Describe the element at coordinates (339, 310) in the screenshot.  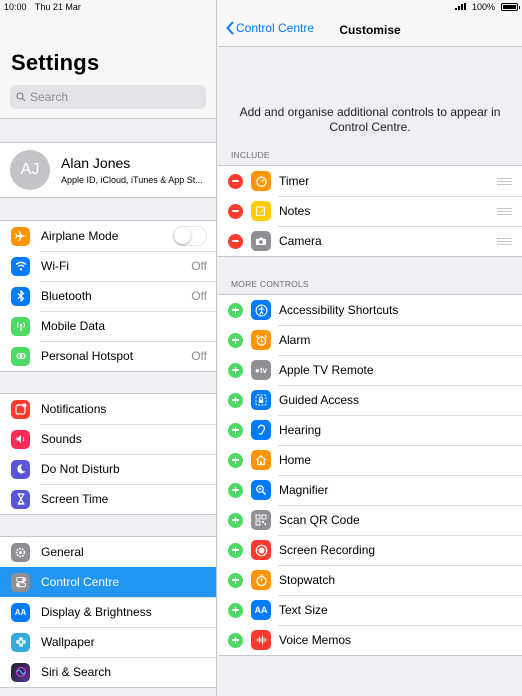
I see `control-label: Accessibility Shortcuts` at that location.